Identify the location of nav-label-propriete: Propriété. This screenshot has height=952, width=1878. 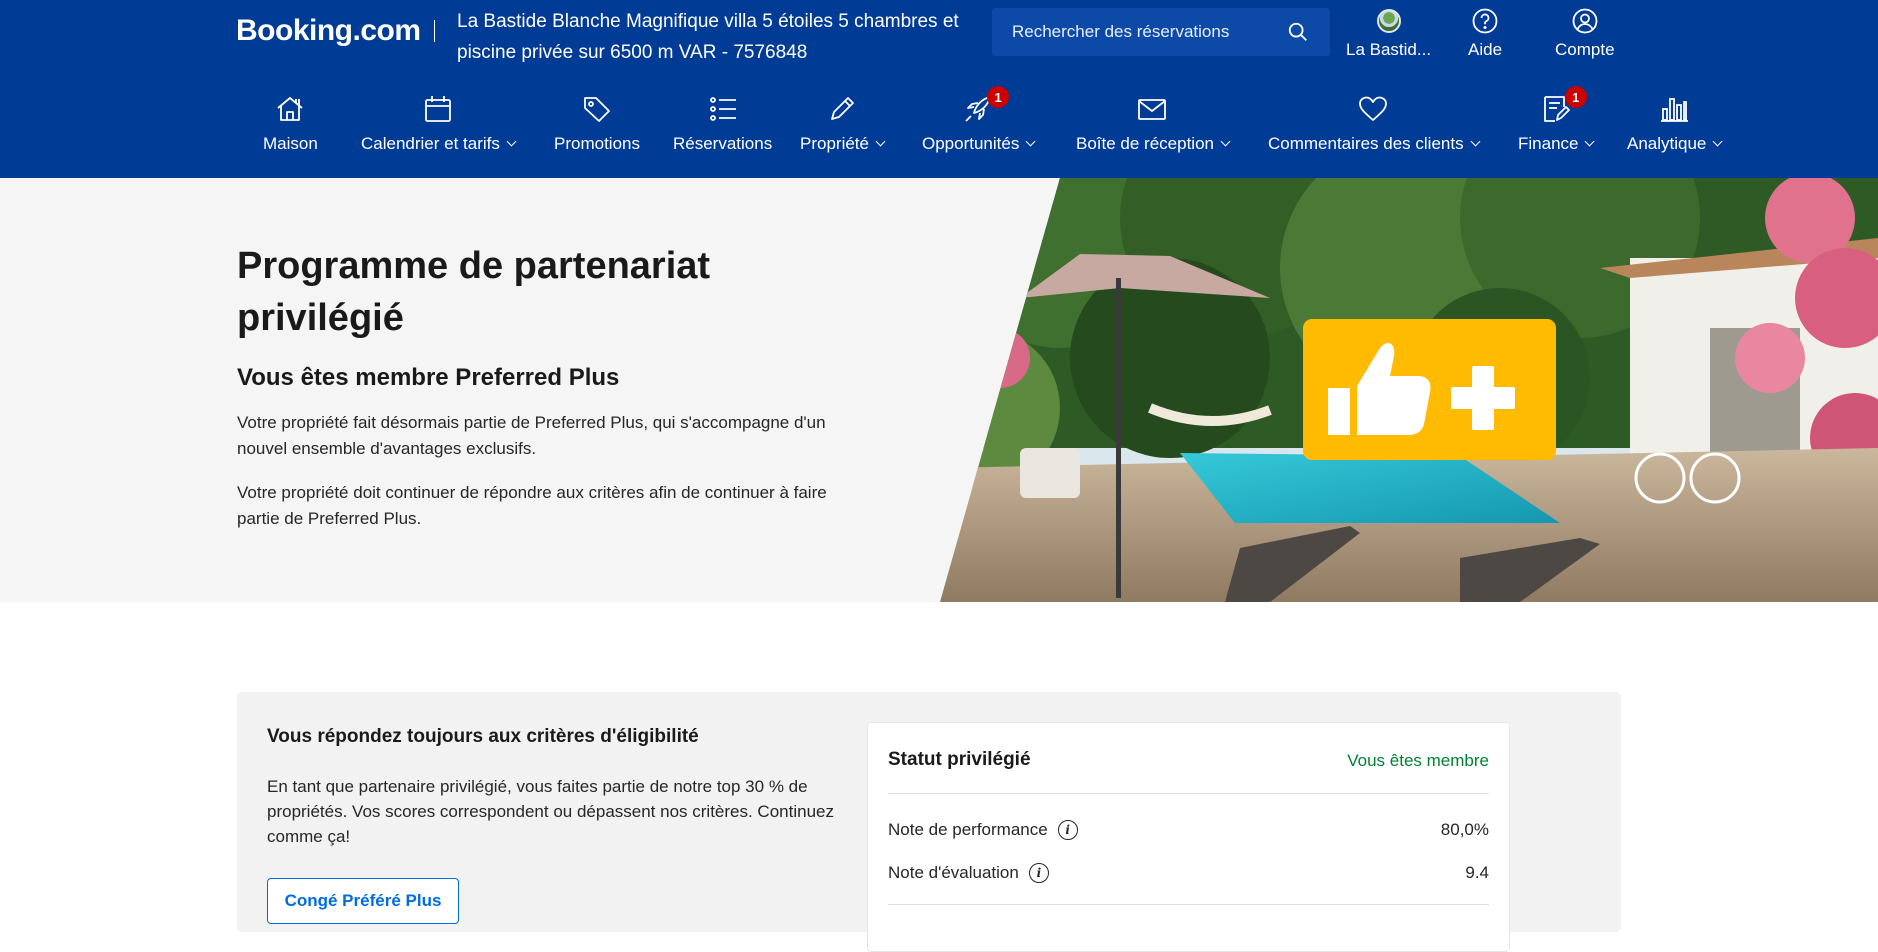
(834, 143).